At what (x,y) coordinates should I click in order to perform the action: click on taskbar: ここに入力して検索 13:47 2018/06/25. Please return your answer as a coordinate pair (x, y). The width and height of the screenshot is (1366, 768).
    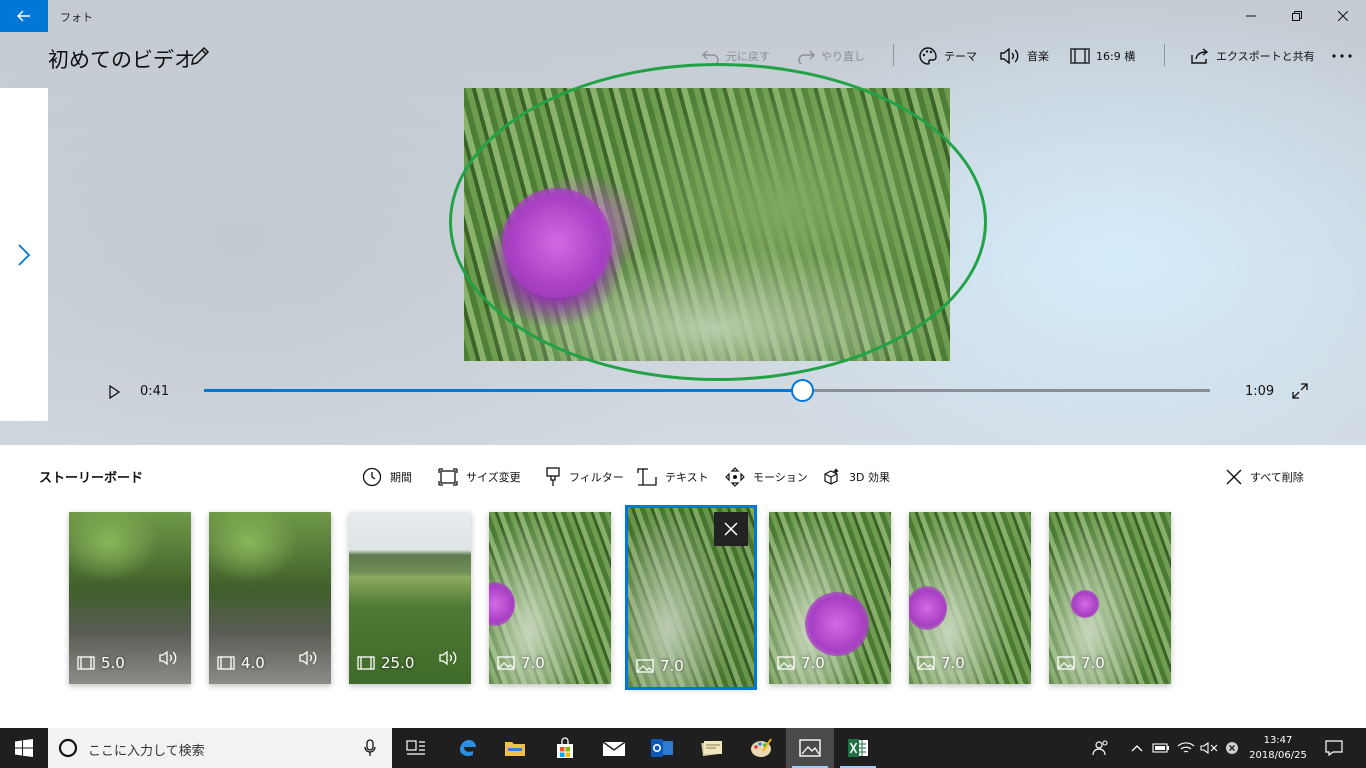
    Looking at the image, I should click on (683, 748).